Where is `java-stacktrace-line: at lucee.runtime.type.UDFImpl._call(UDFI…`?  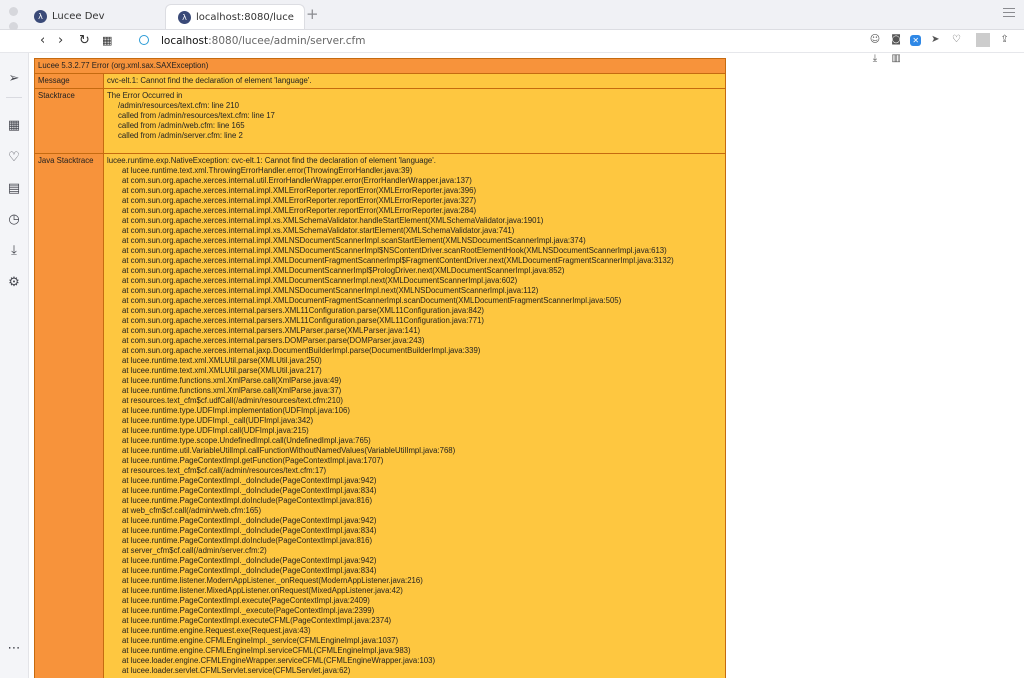
java-stacktrace-line: at lucee.runtime.type.UDFImpl._call(UDFI… is located at coordinates (218, 420).